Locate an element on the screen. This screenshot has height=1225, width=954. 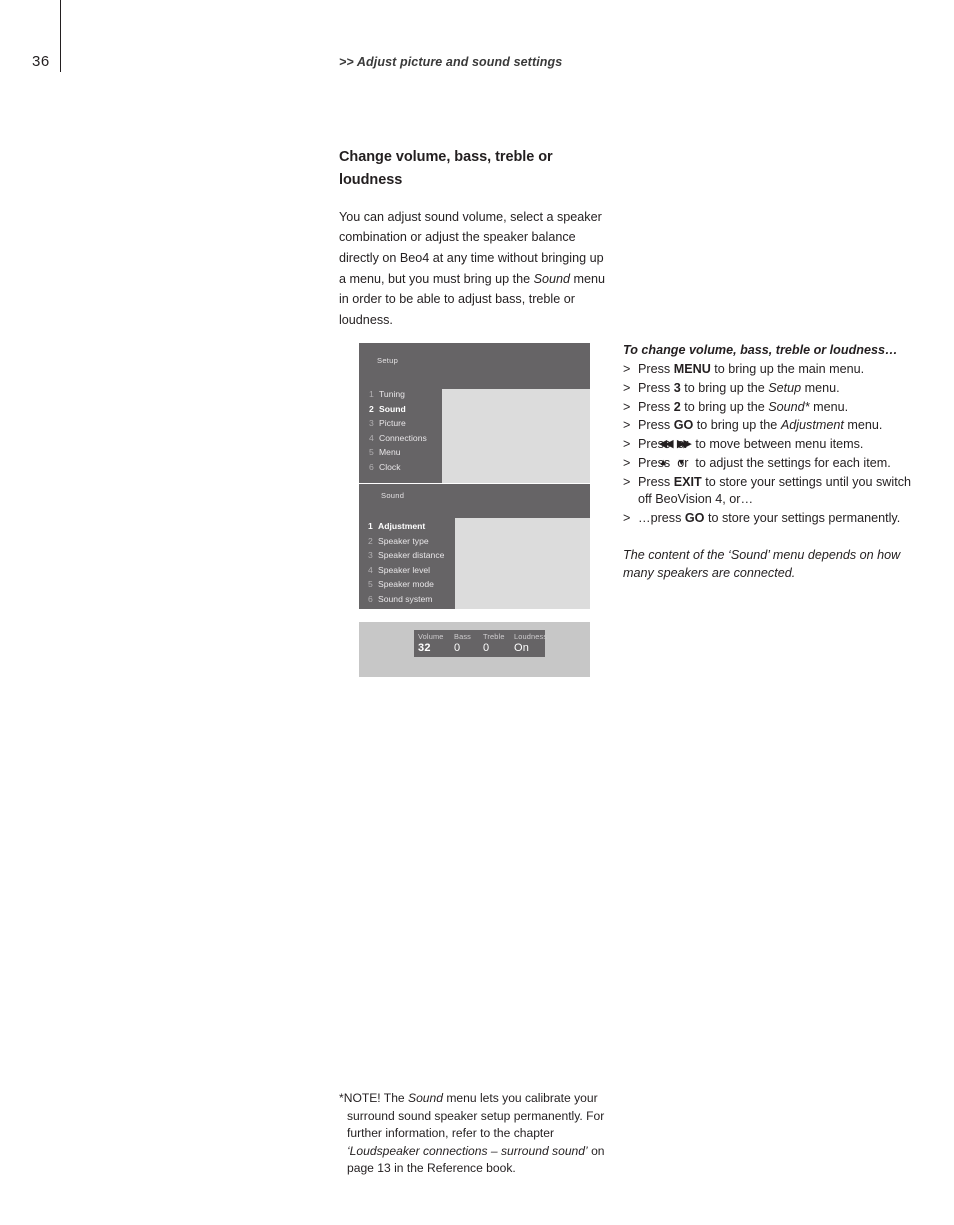
setup-menu-item-tuning: 1 Tuning is located at coordinates (398, 394).